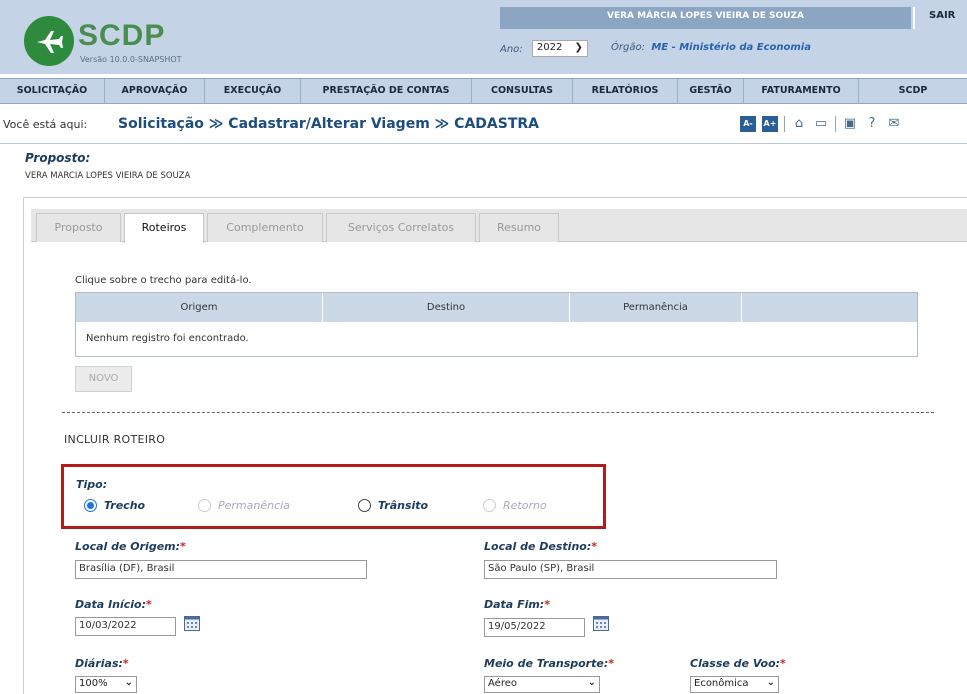 This screenshot has width=967, height=694. I want to click on radio-transito: Trânsito, so click(393, 505).